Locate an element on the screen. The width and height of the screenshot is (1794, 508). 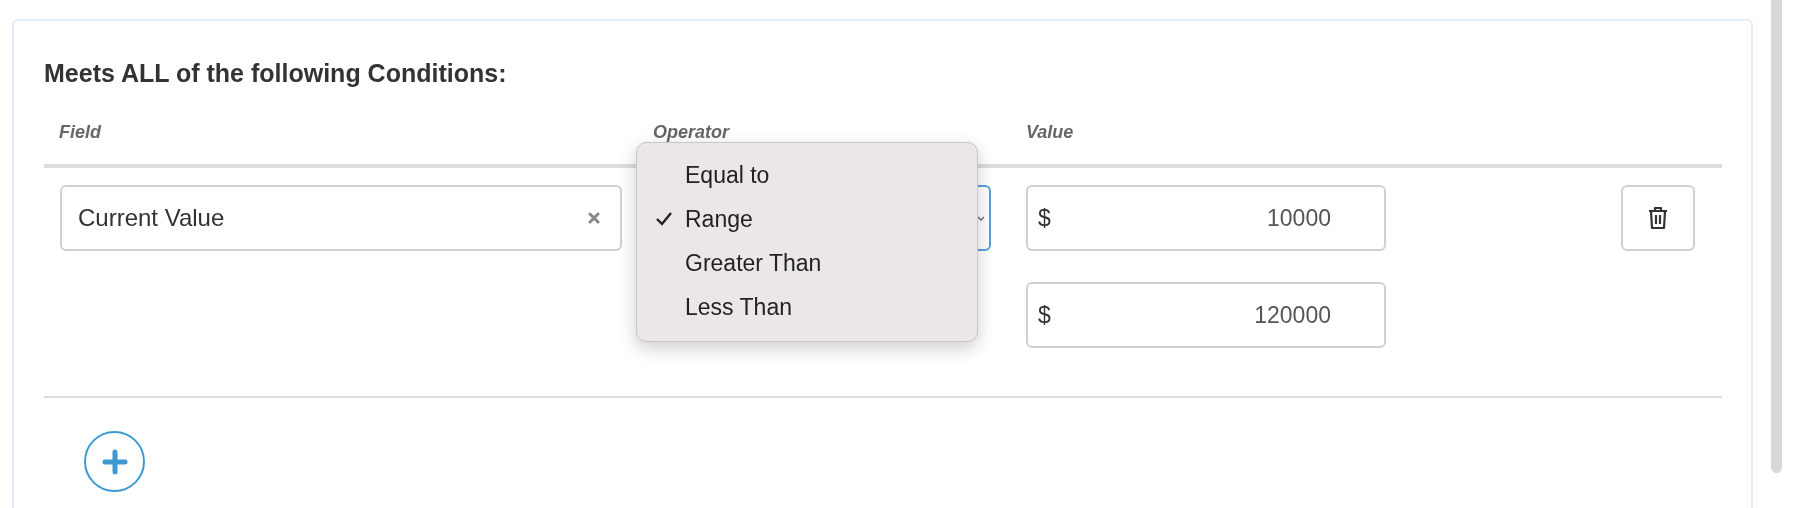
scrollbar is located at coordinates (1776, 236).